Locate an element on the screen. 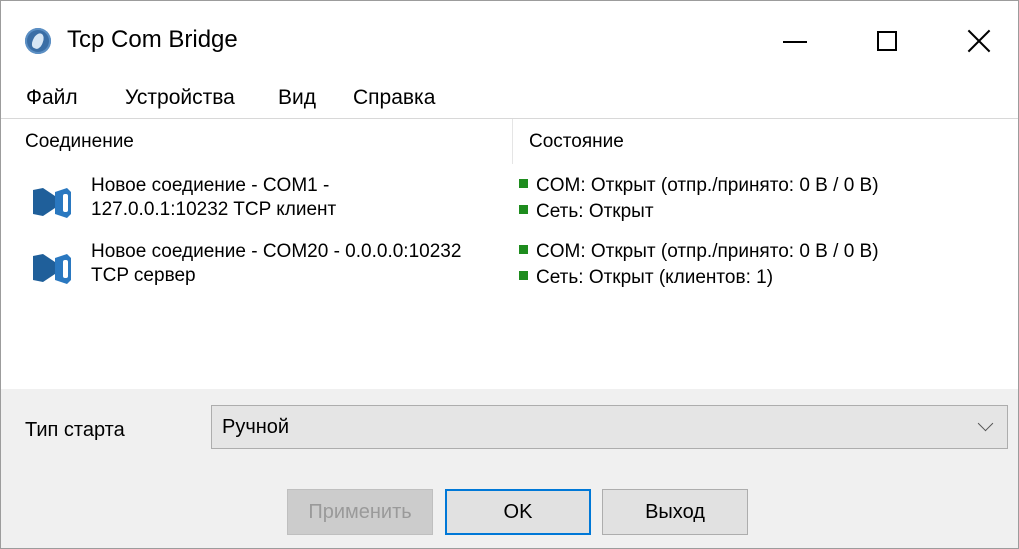 Image resolution: width=1019 pixels, height=549 pixels. close-icon is located at coordinates (979, 41).